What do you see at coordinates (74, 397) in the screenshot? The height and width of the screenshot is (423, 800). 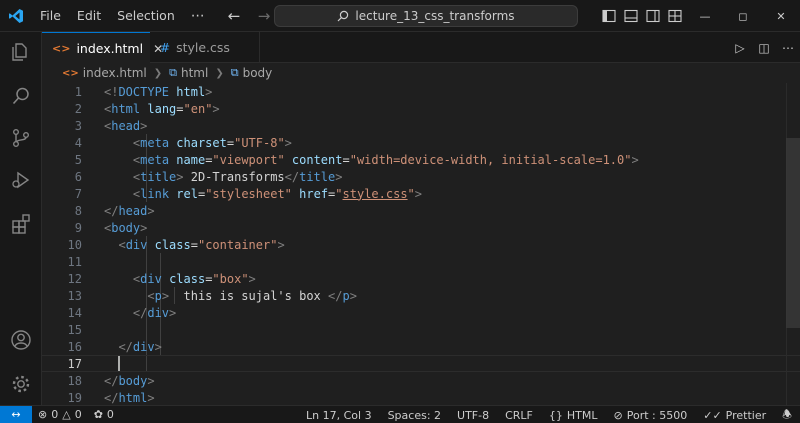 I see `line-number: 19` at bounding box center [74, 397].